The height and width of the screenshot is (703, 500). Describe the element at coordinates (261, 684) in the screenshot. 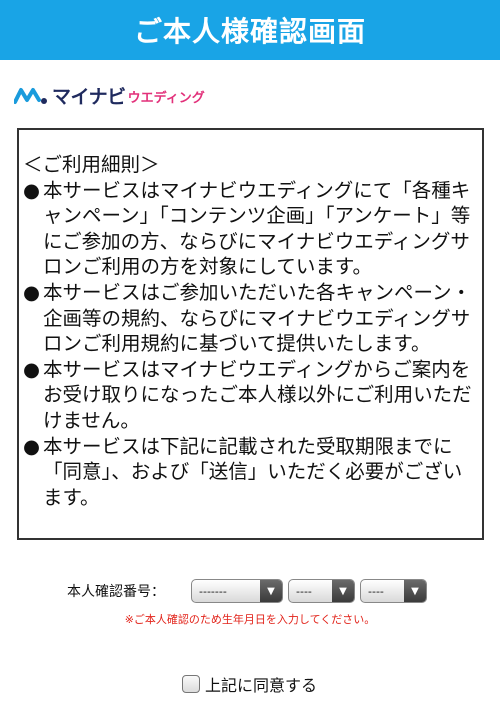

I see `agree-label: 上記に同意する` at that location.